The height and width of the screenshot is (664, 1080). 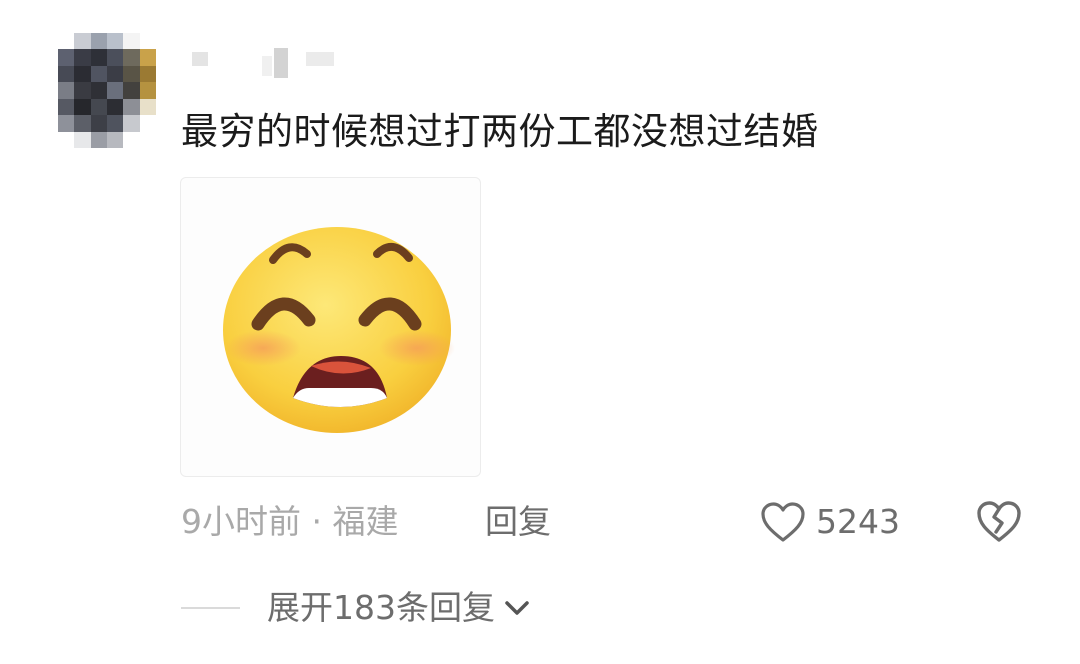 I want to click on grinning-face-sticker-icon, so click(x=339, y=330).